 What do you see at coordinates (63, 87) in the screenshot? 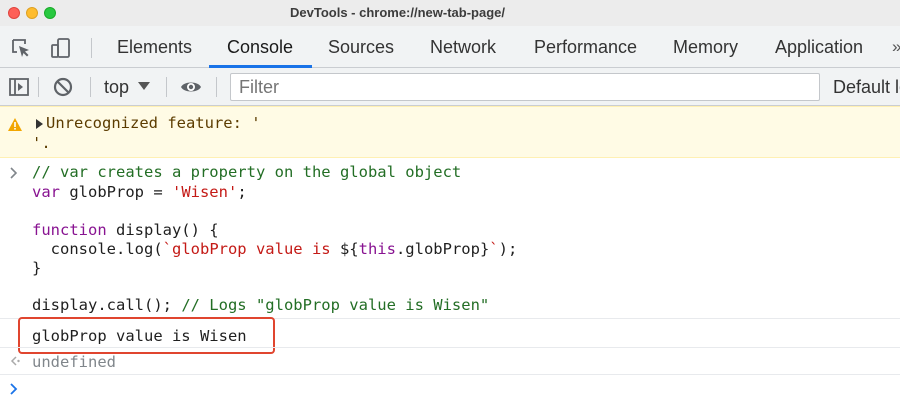
I see `clear-console-icon` at bounding box center [63, 87].